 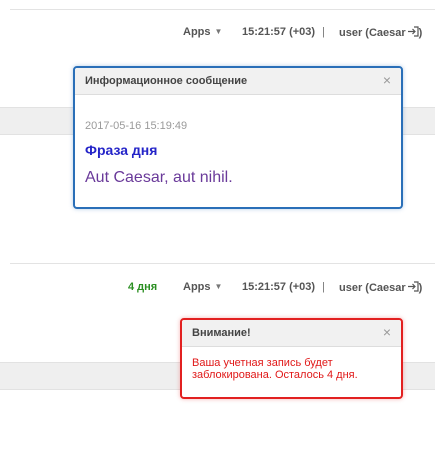 What do you see at coordinates (136, 126) in the screenshot?
I see `message-date: 2017-05-16 15:19:49` at bounding box center [136, 126].